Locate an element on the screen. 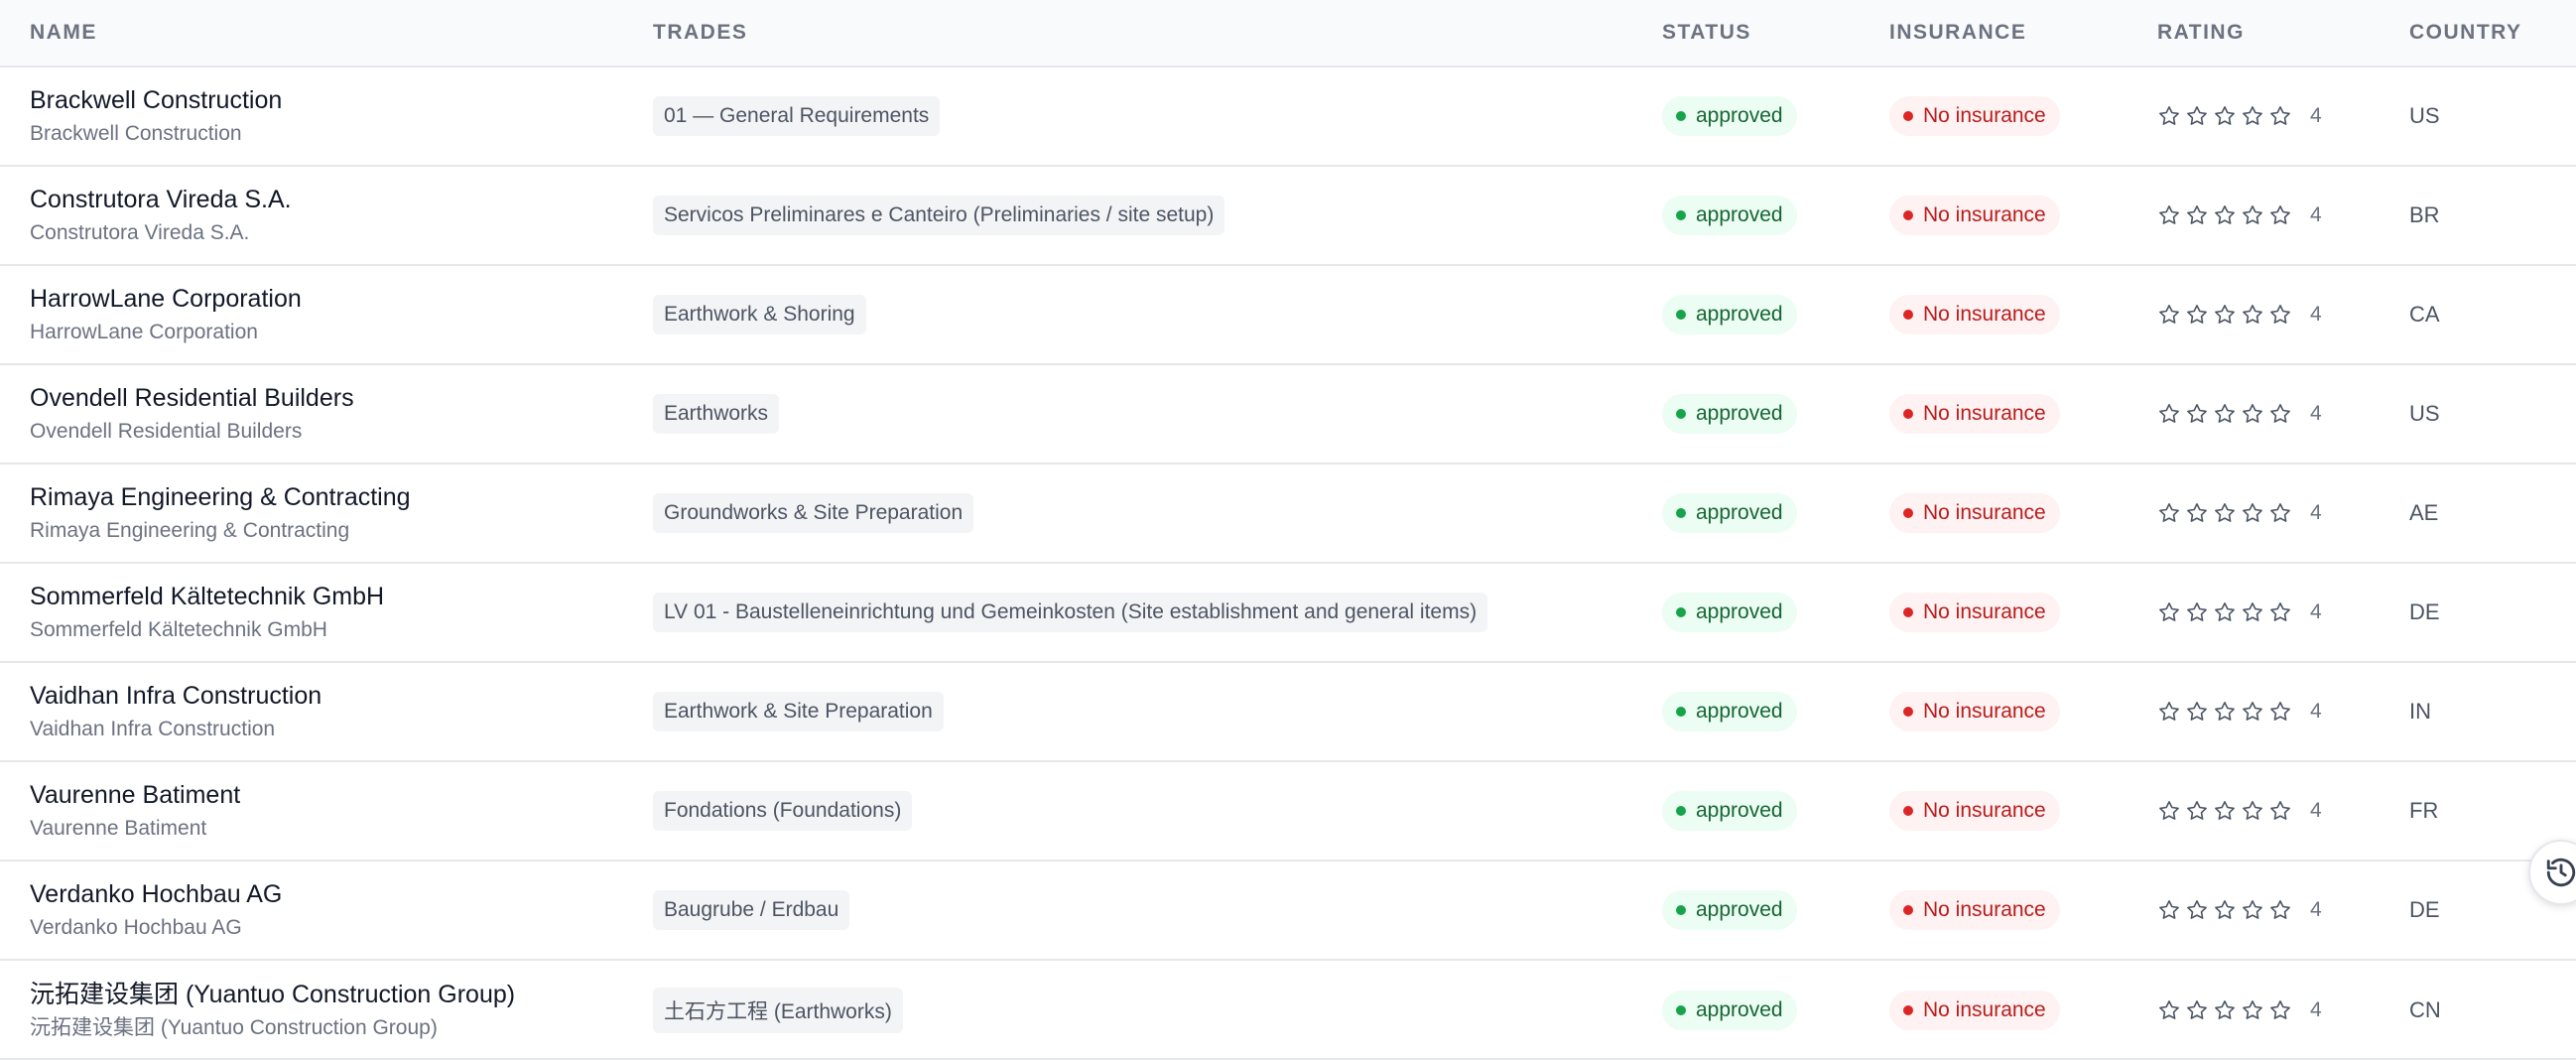  column-header-rating: RATING is located at coordinates (2253, 33).